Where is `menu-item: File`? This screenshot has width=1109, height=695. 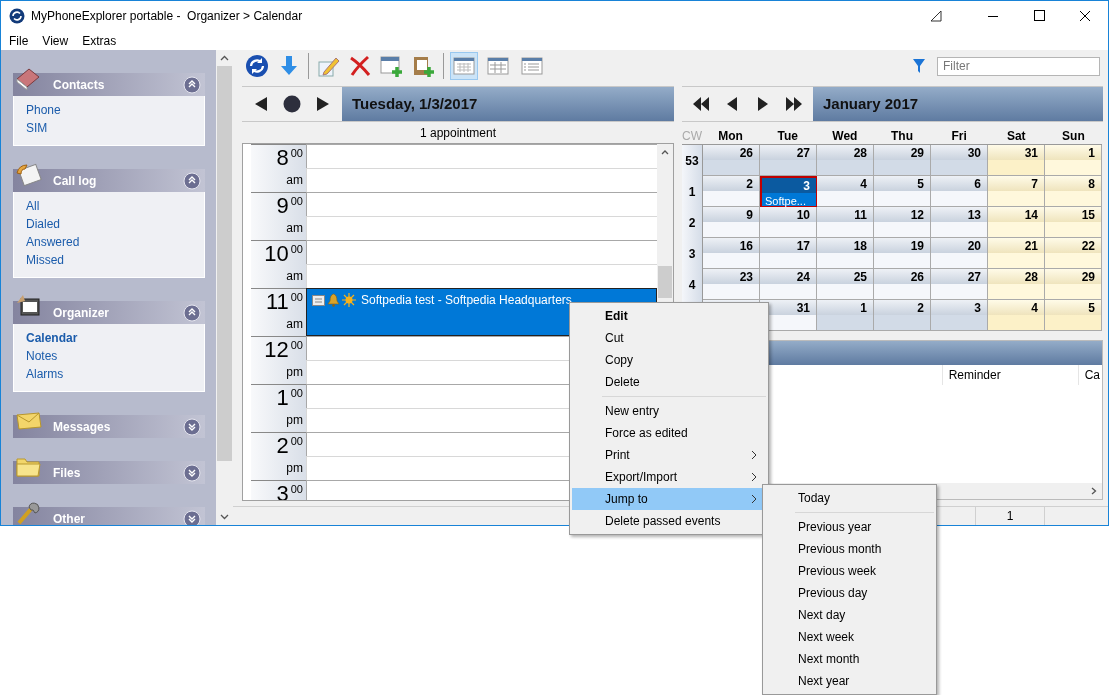 menu-item: File is located at coordinates (19, 40).